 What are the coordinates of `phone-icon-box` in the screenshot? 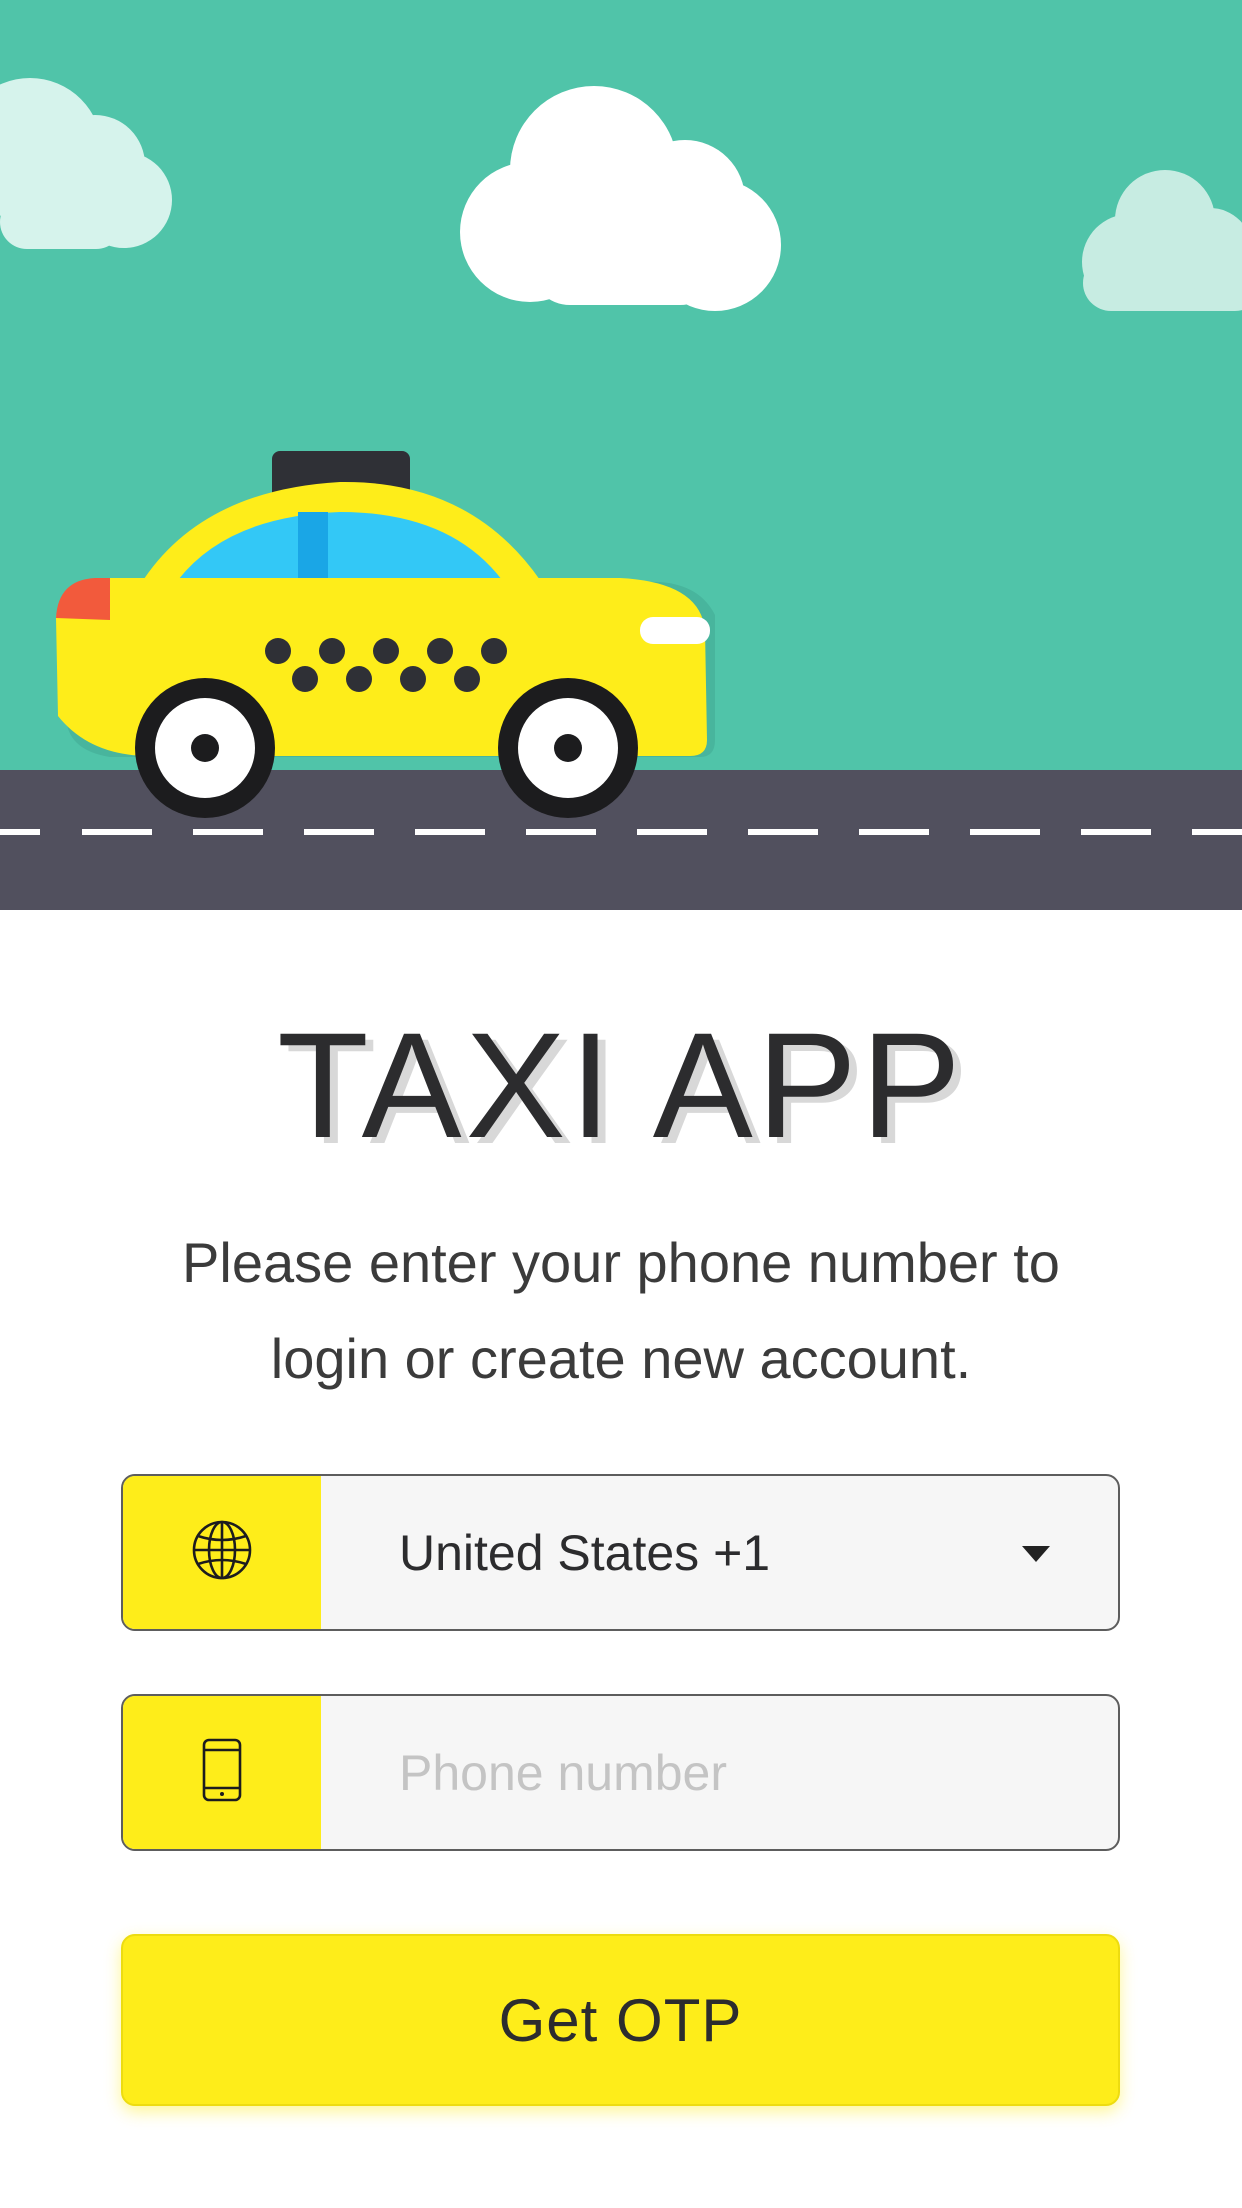 It's located at (222, 1772).